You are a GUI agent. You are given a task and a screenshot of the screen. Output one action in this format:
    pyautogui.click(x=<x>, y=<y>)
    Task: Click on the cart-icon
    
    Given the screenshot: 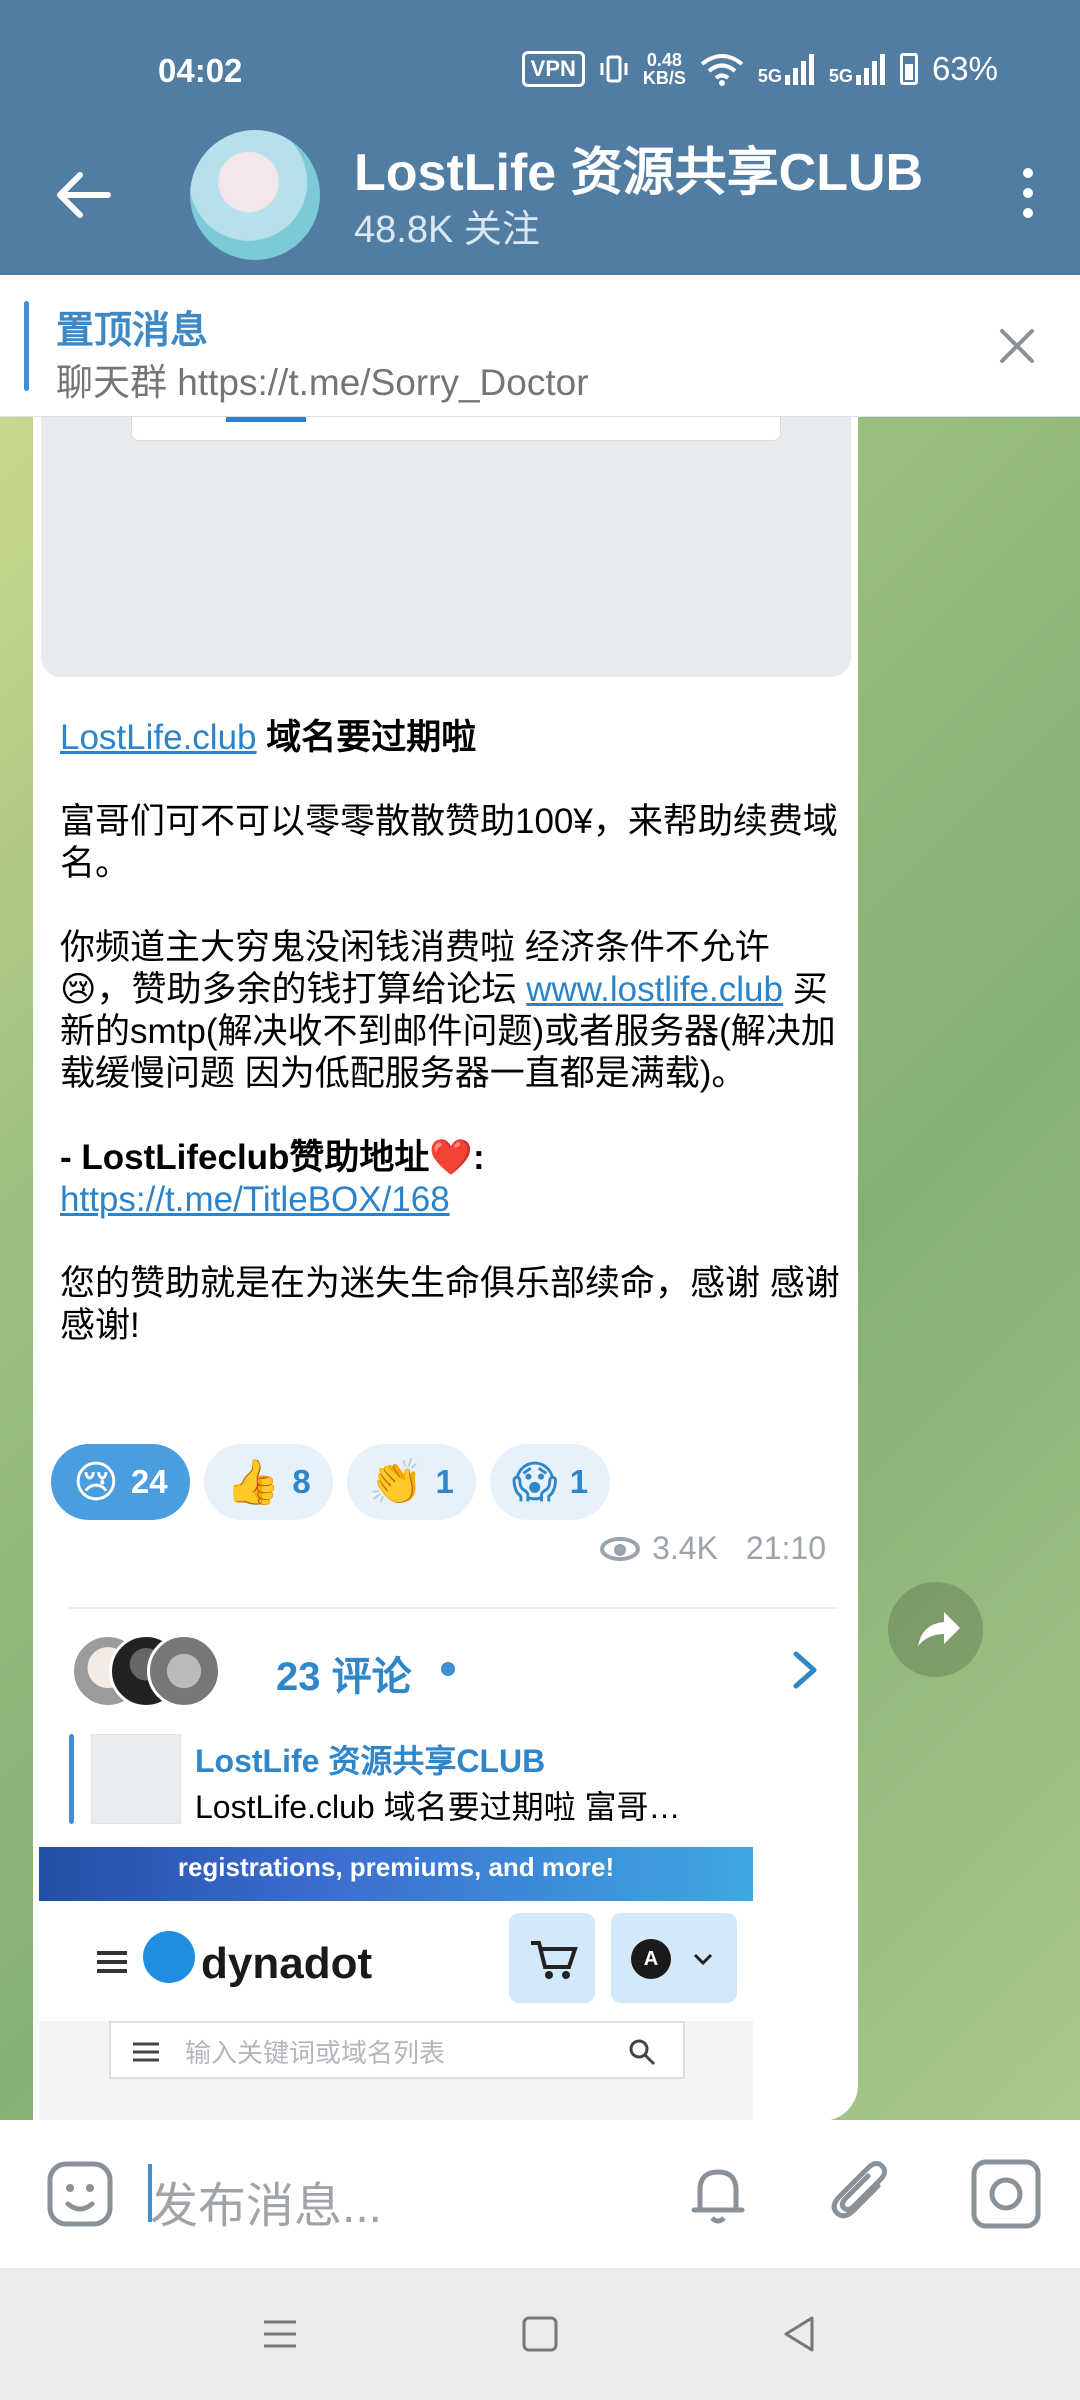 What is the action you would take?
    pyautogui.click(x=552, y=1958)
    